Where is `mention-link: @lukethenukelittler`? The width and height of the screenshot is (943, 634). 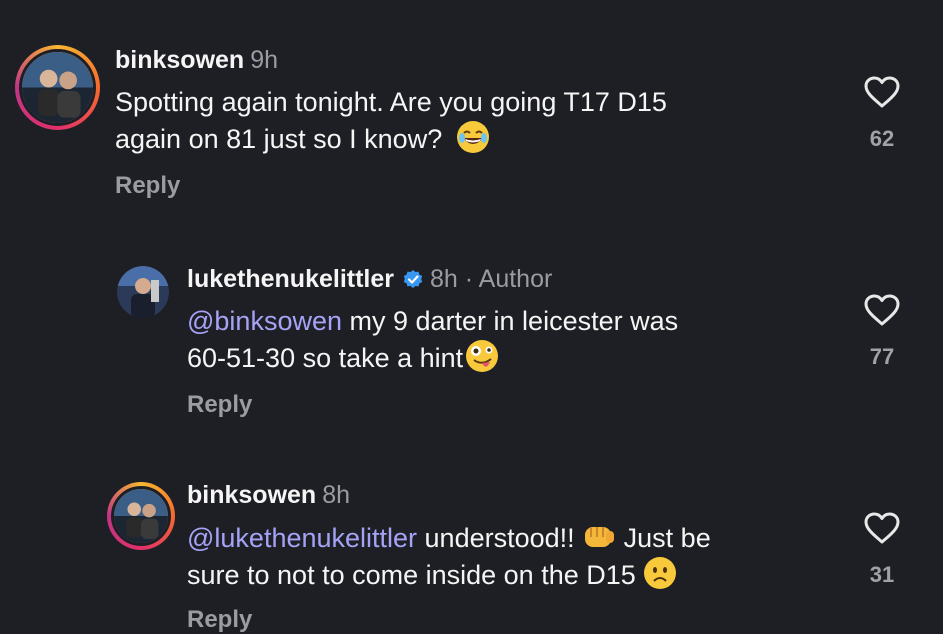
mention-link: @lukethenukelittler is located at coordinates (302, 538).